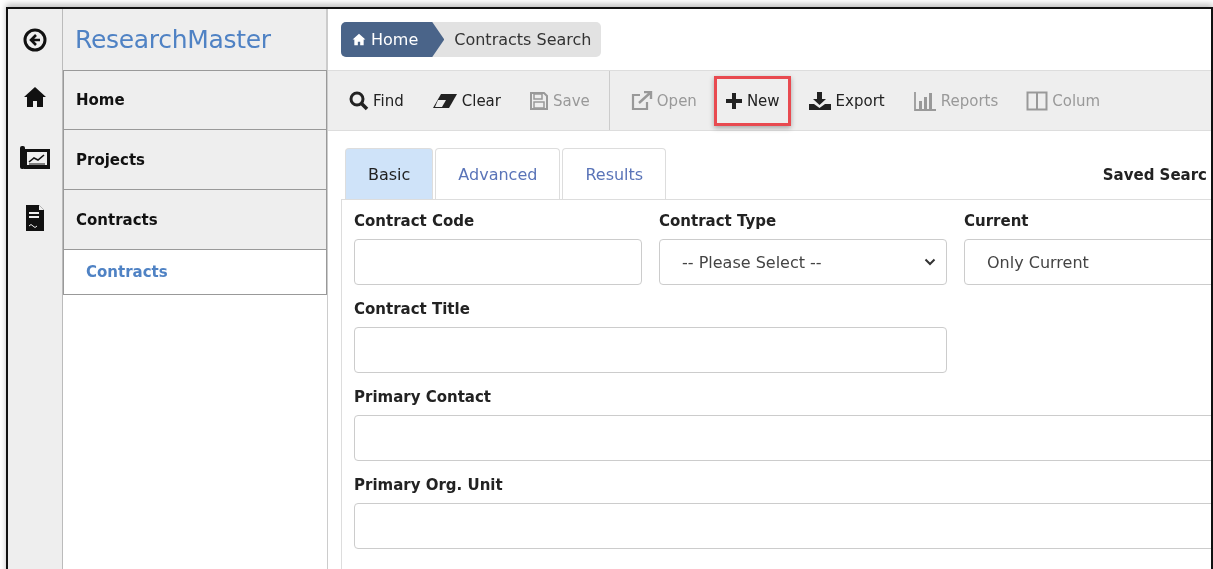 The width and height of the screenshot is (1213, 569). What do you see at coordinates (195, 220) in the screenshot?
I see `sidebar-item: Contracts` at bounding box center [195, 220].